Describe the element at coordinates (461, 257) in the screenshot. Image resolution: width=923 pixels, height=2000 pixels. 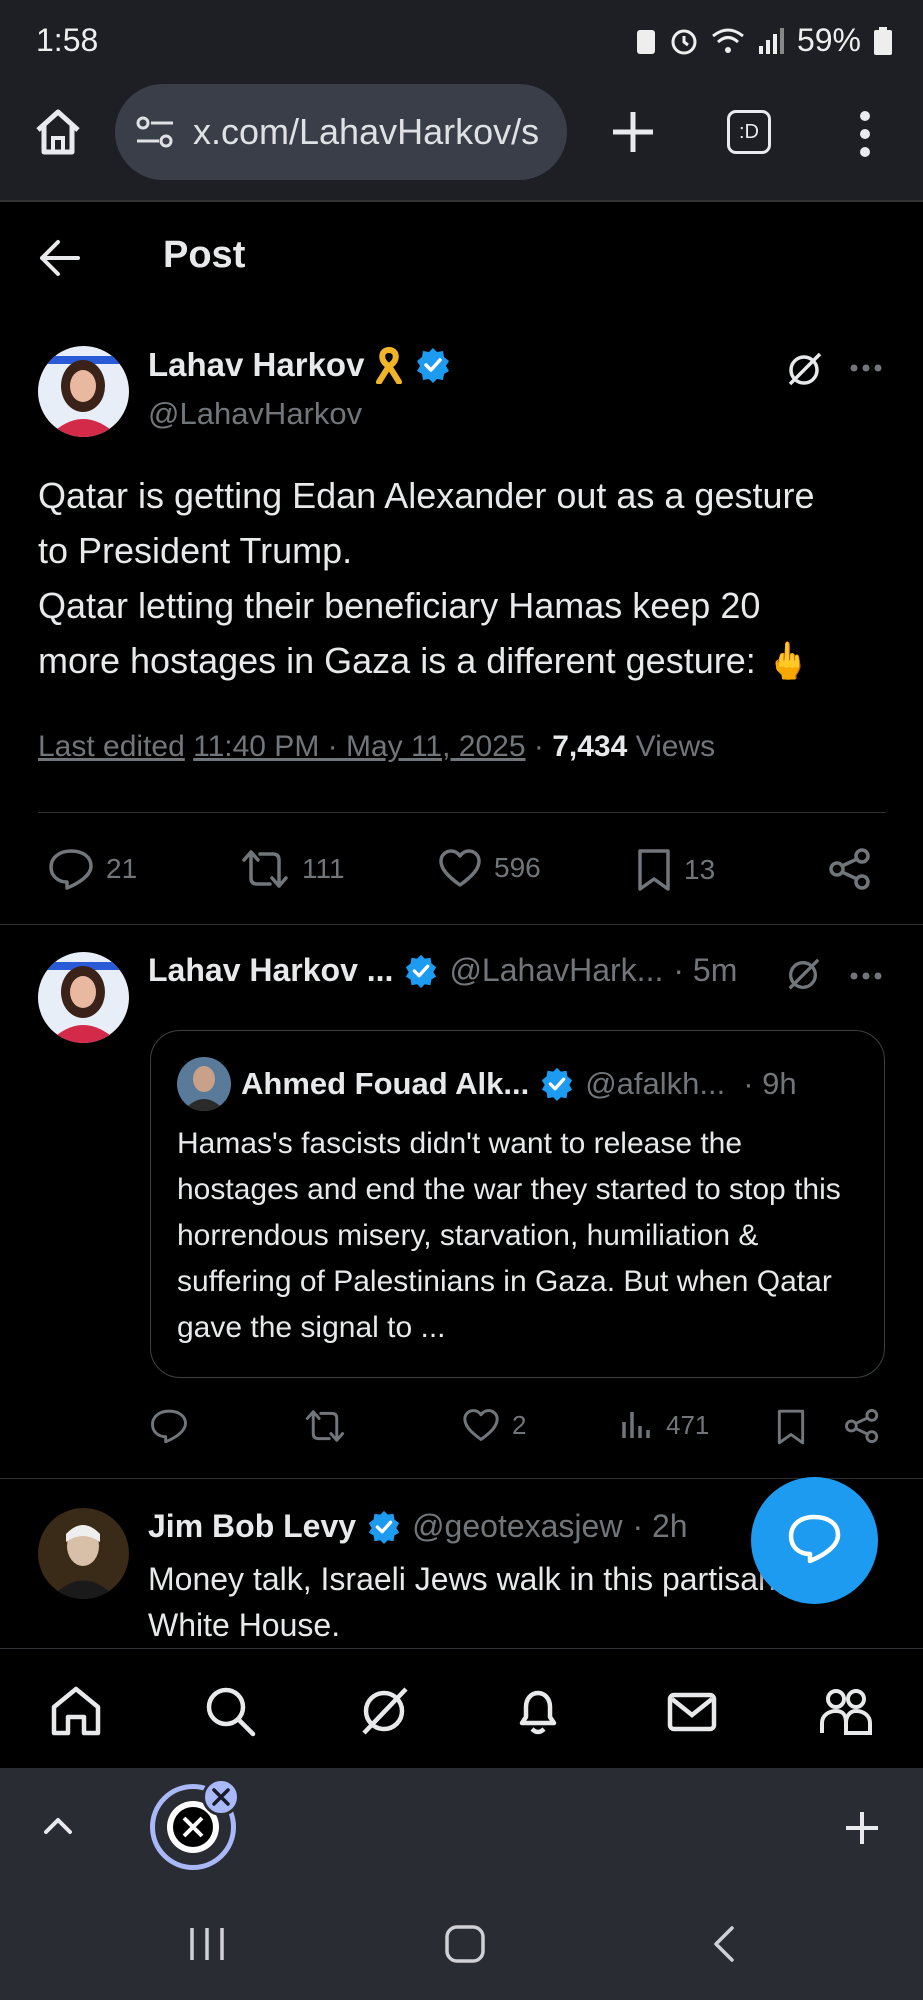
I see `post-header: Post` at that location.